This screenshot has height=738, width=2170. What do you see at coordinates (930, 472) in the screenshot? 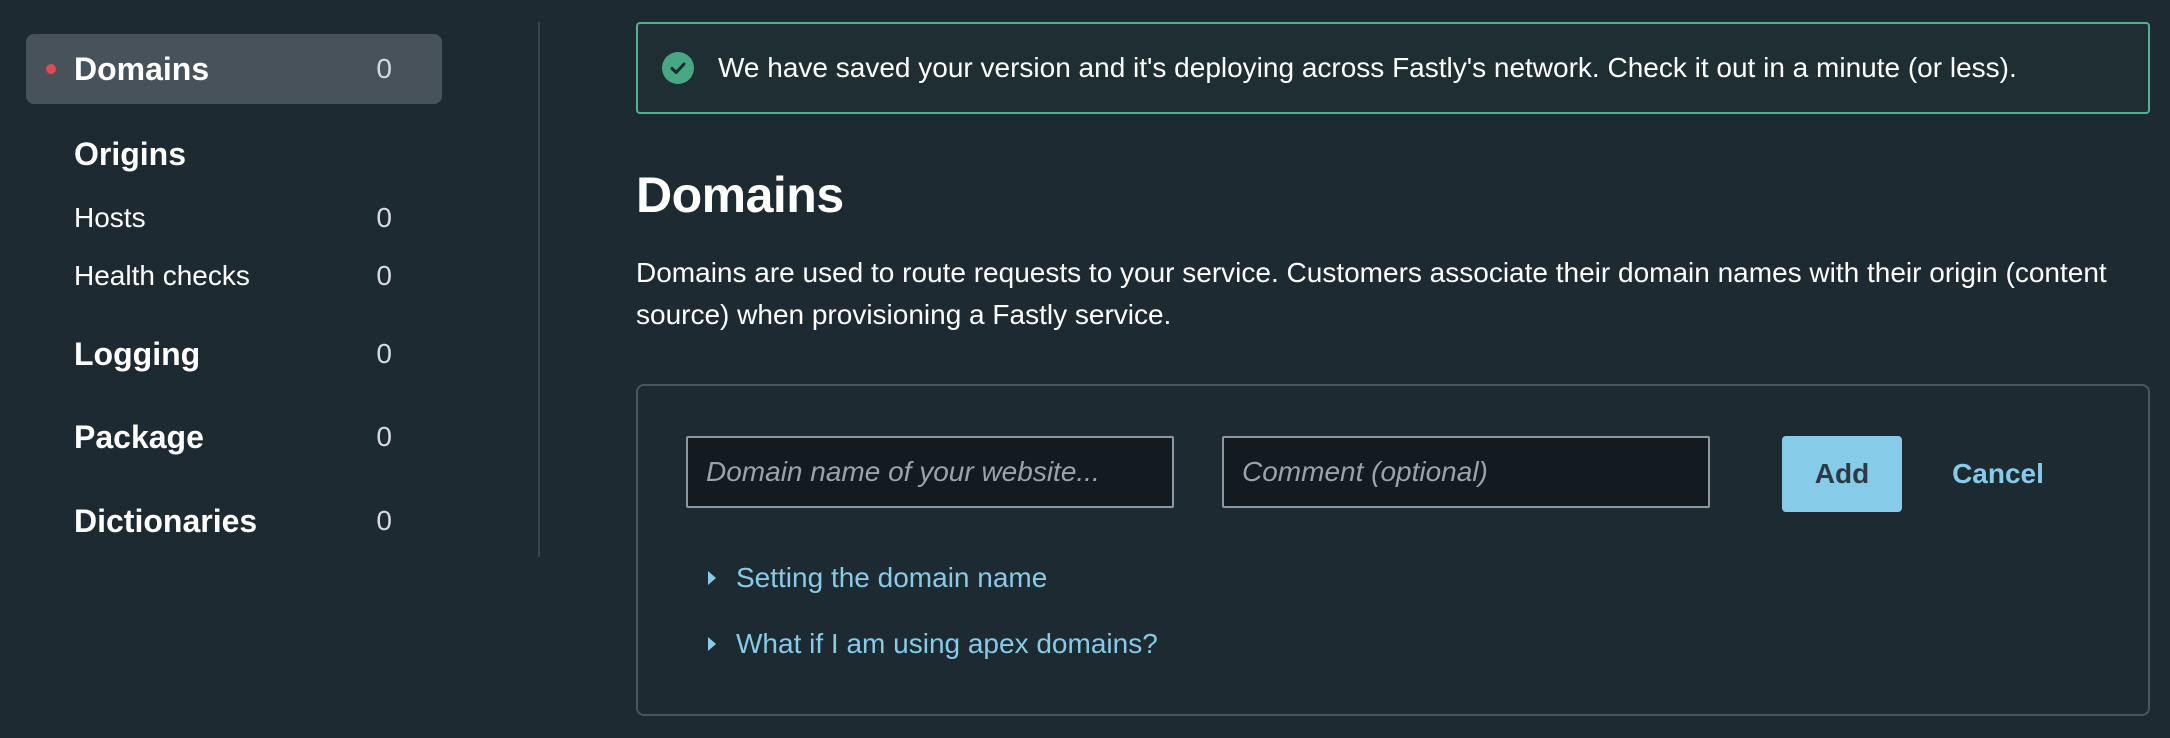
I see `domain-name-input` at bounding box center [930, 472].